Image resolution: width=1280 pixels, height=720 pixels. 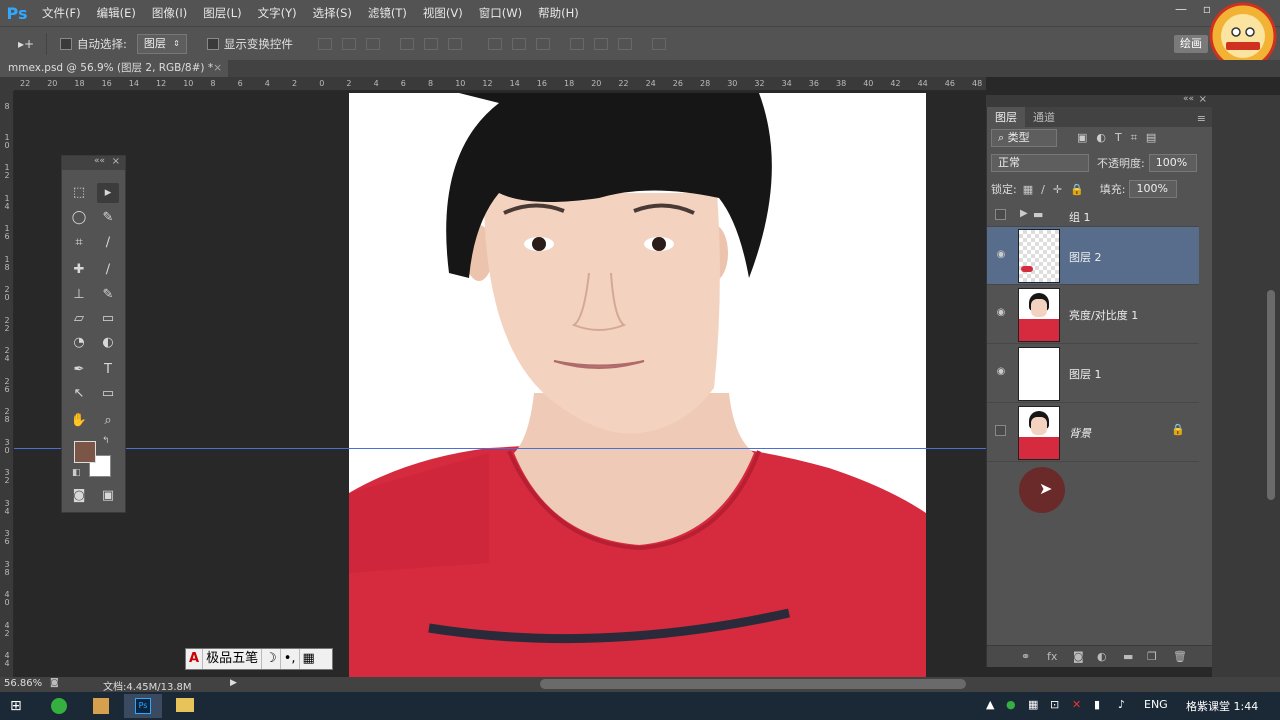 I want to click on layer-row: ◉ 亮度/对比度 1, so click(x=1093, y=314).